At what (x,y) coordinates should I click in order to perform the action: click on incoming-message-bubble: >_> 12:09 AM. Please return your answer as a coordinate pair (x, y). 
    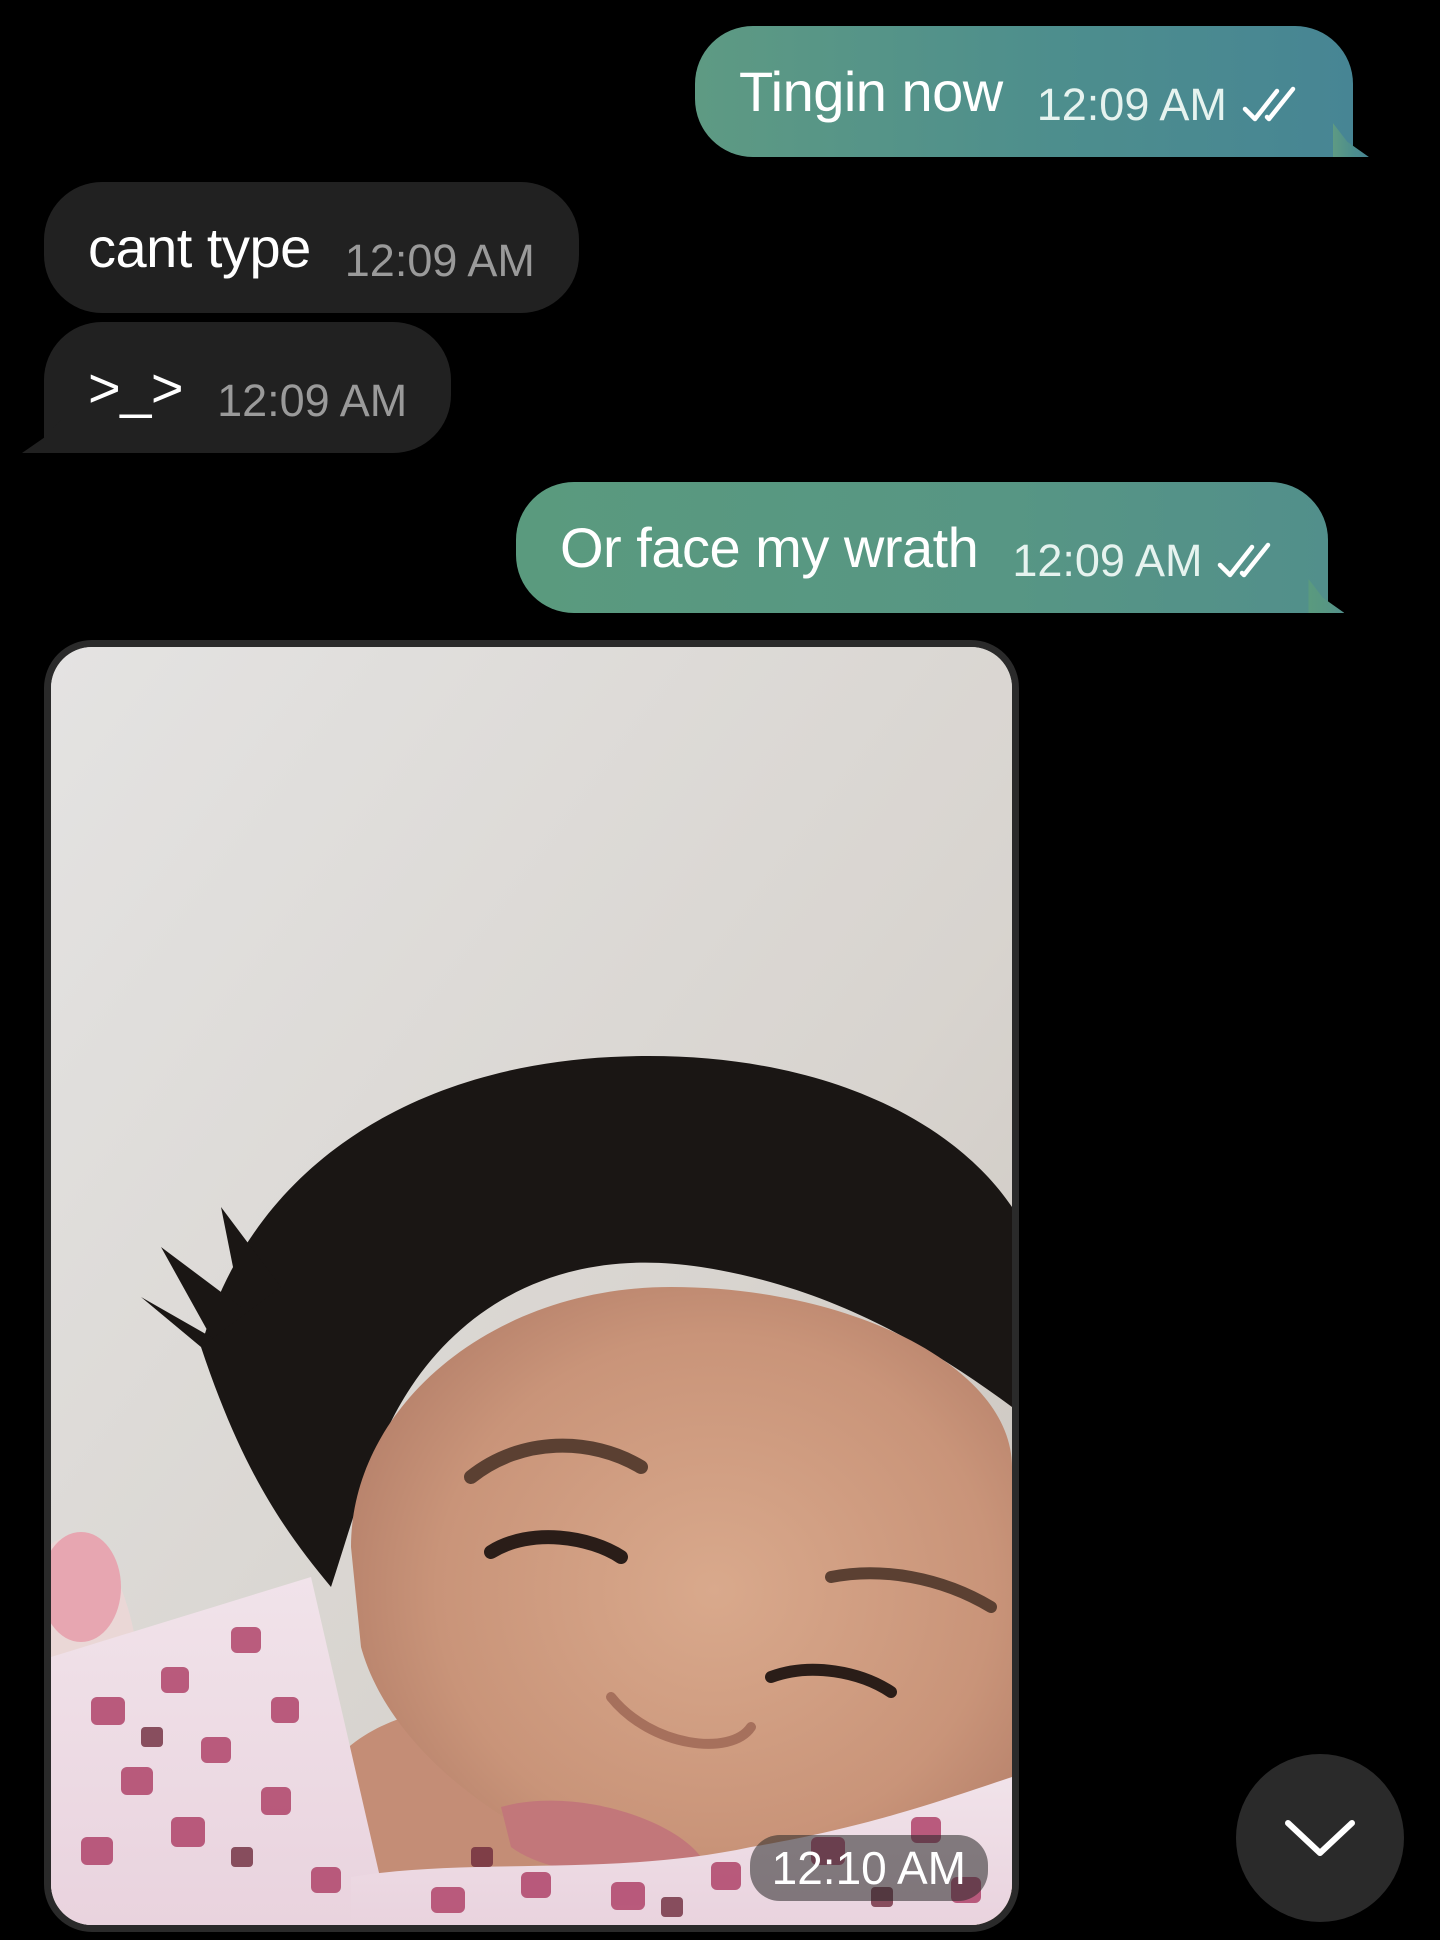
    Looking at the image, I should click on (248, 387).